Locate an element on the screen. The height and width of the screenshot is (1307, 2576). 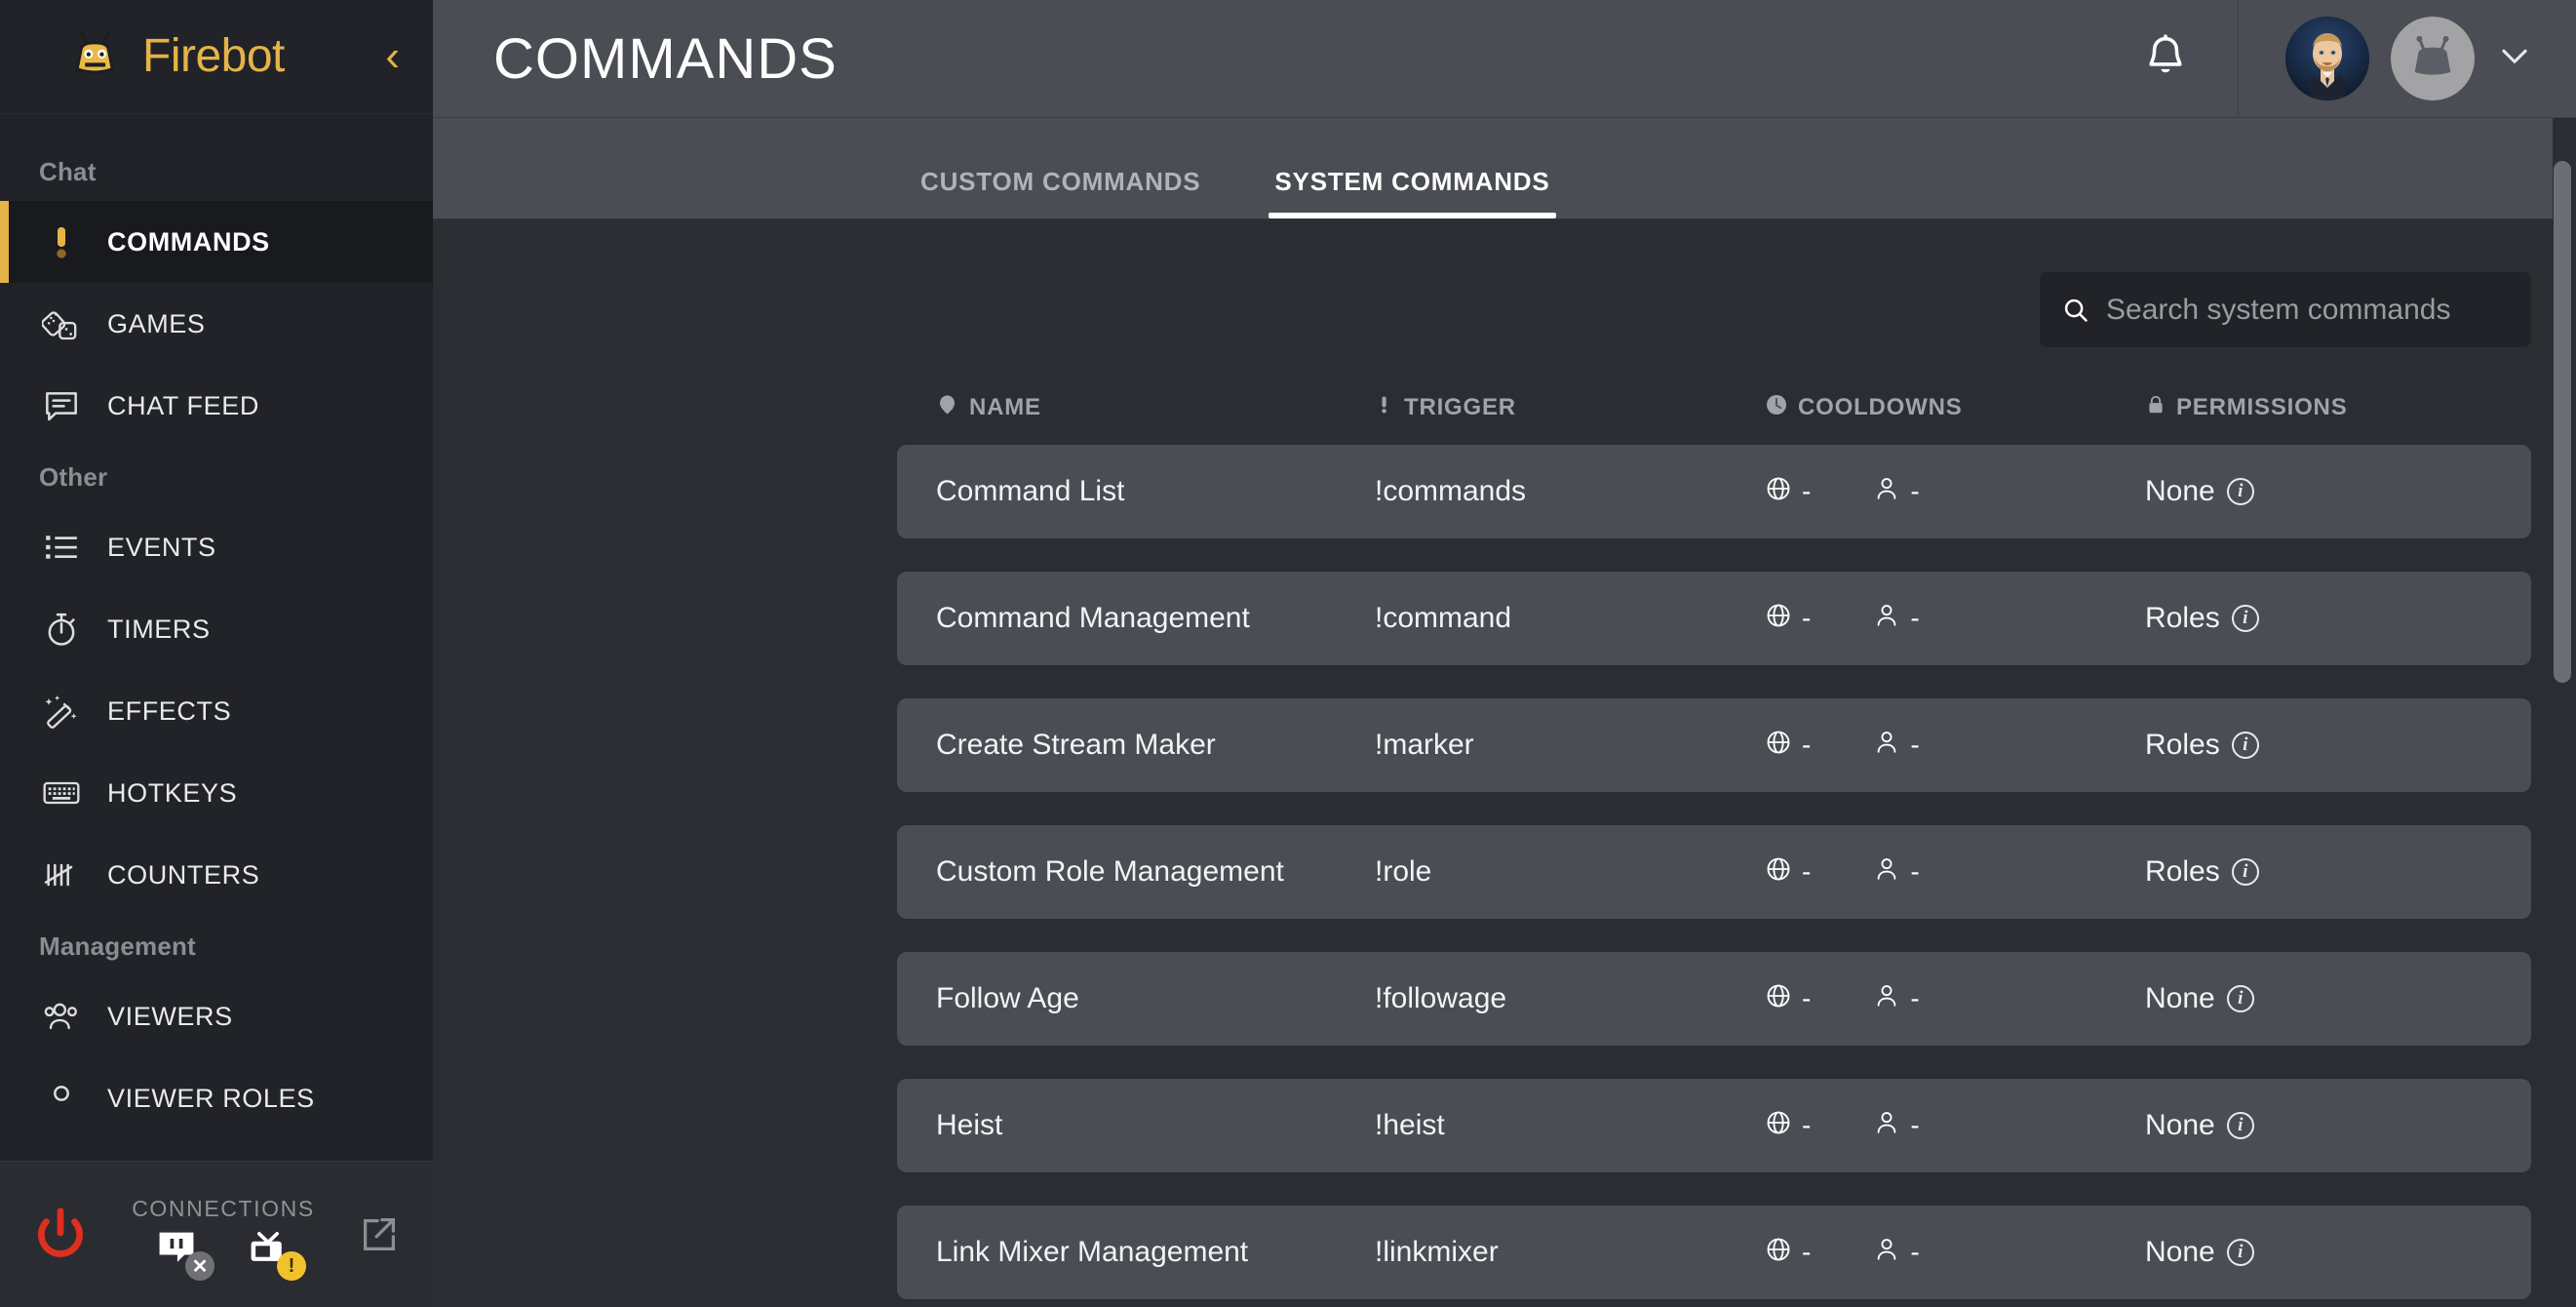
magic-wand-icon is located at coordinates (61, 711).